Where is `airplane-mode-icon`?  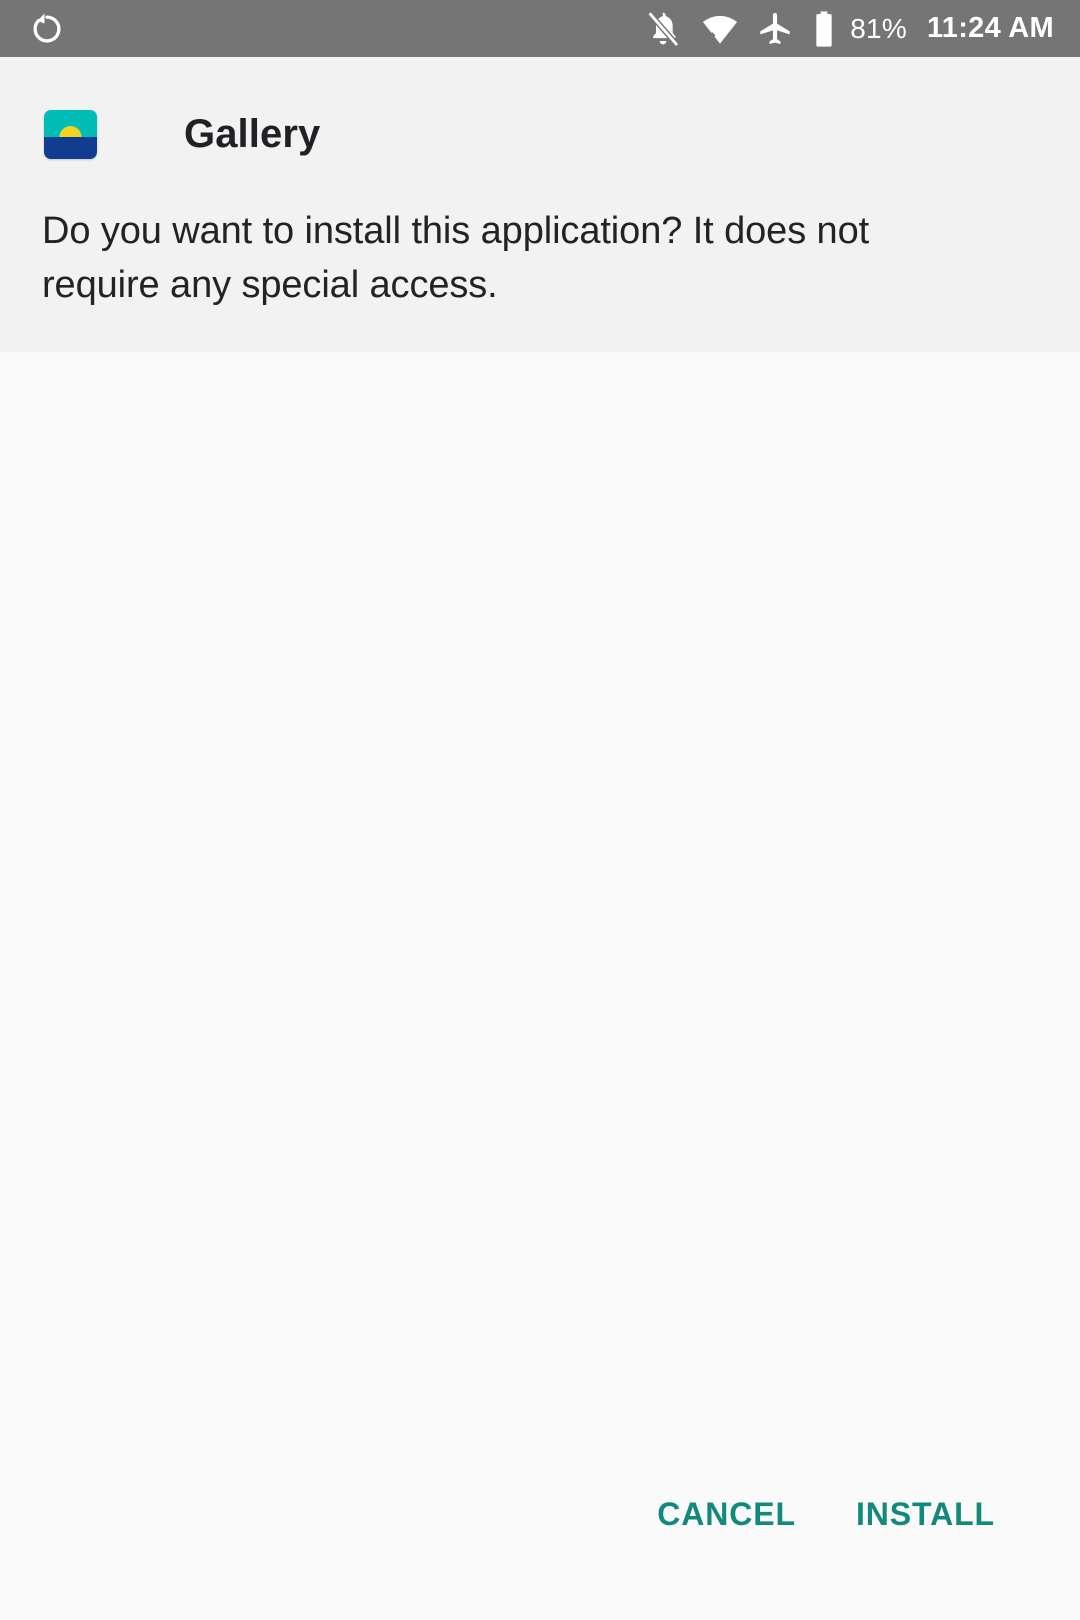 airplane-mode-icon is located at coordinates (775, 29).